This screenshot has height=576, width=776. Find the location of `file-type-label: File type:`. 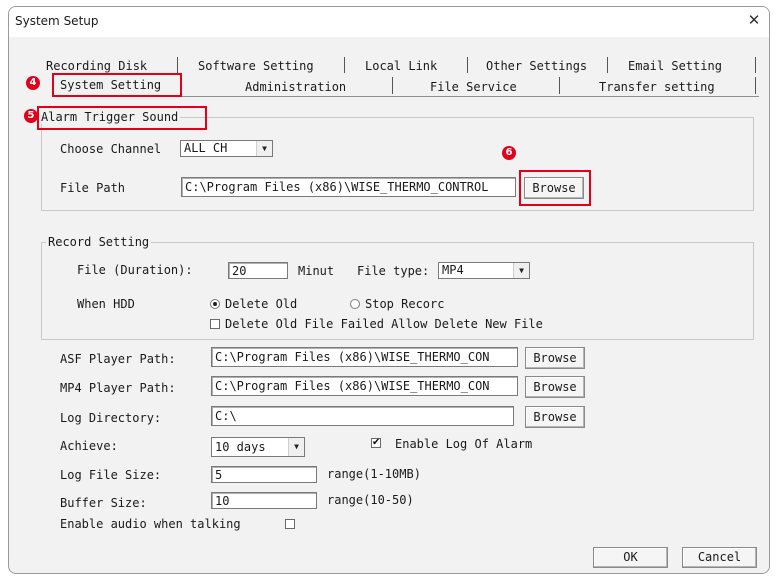

file-type-label: File type: is located at coordinates (393, 271).